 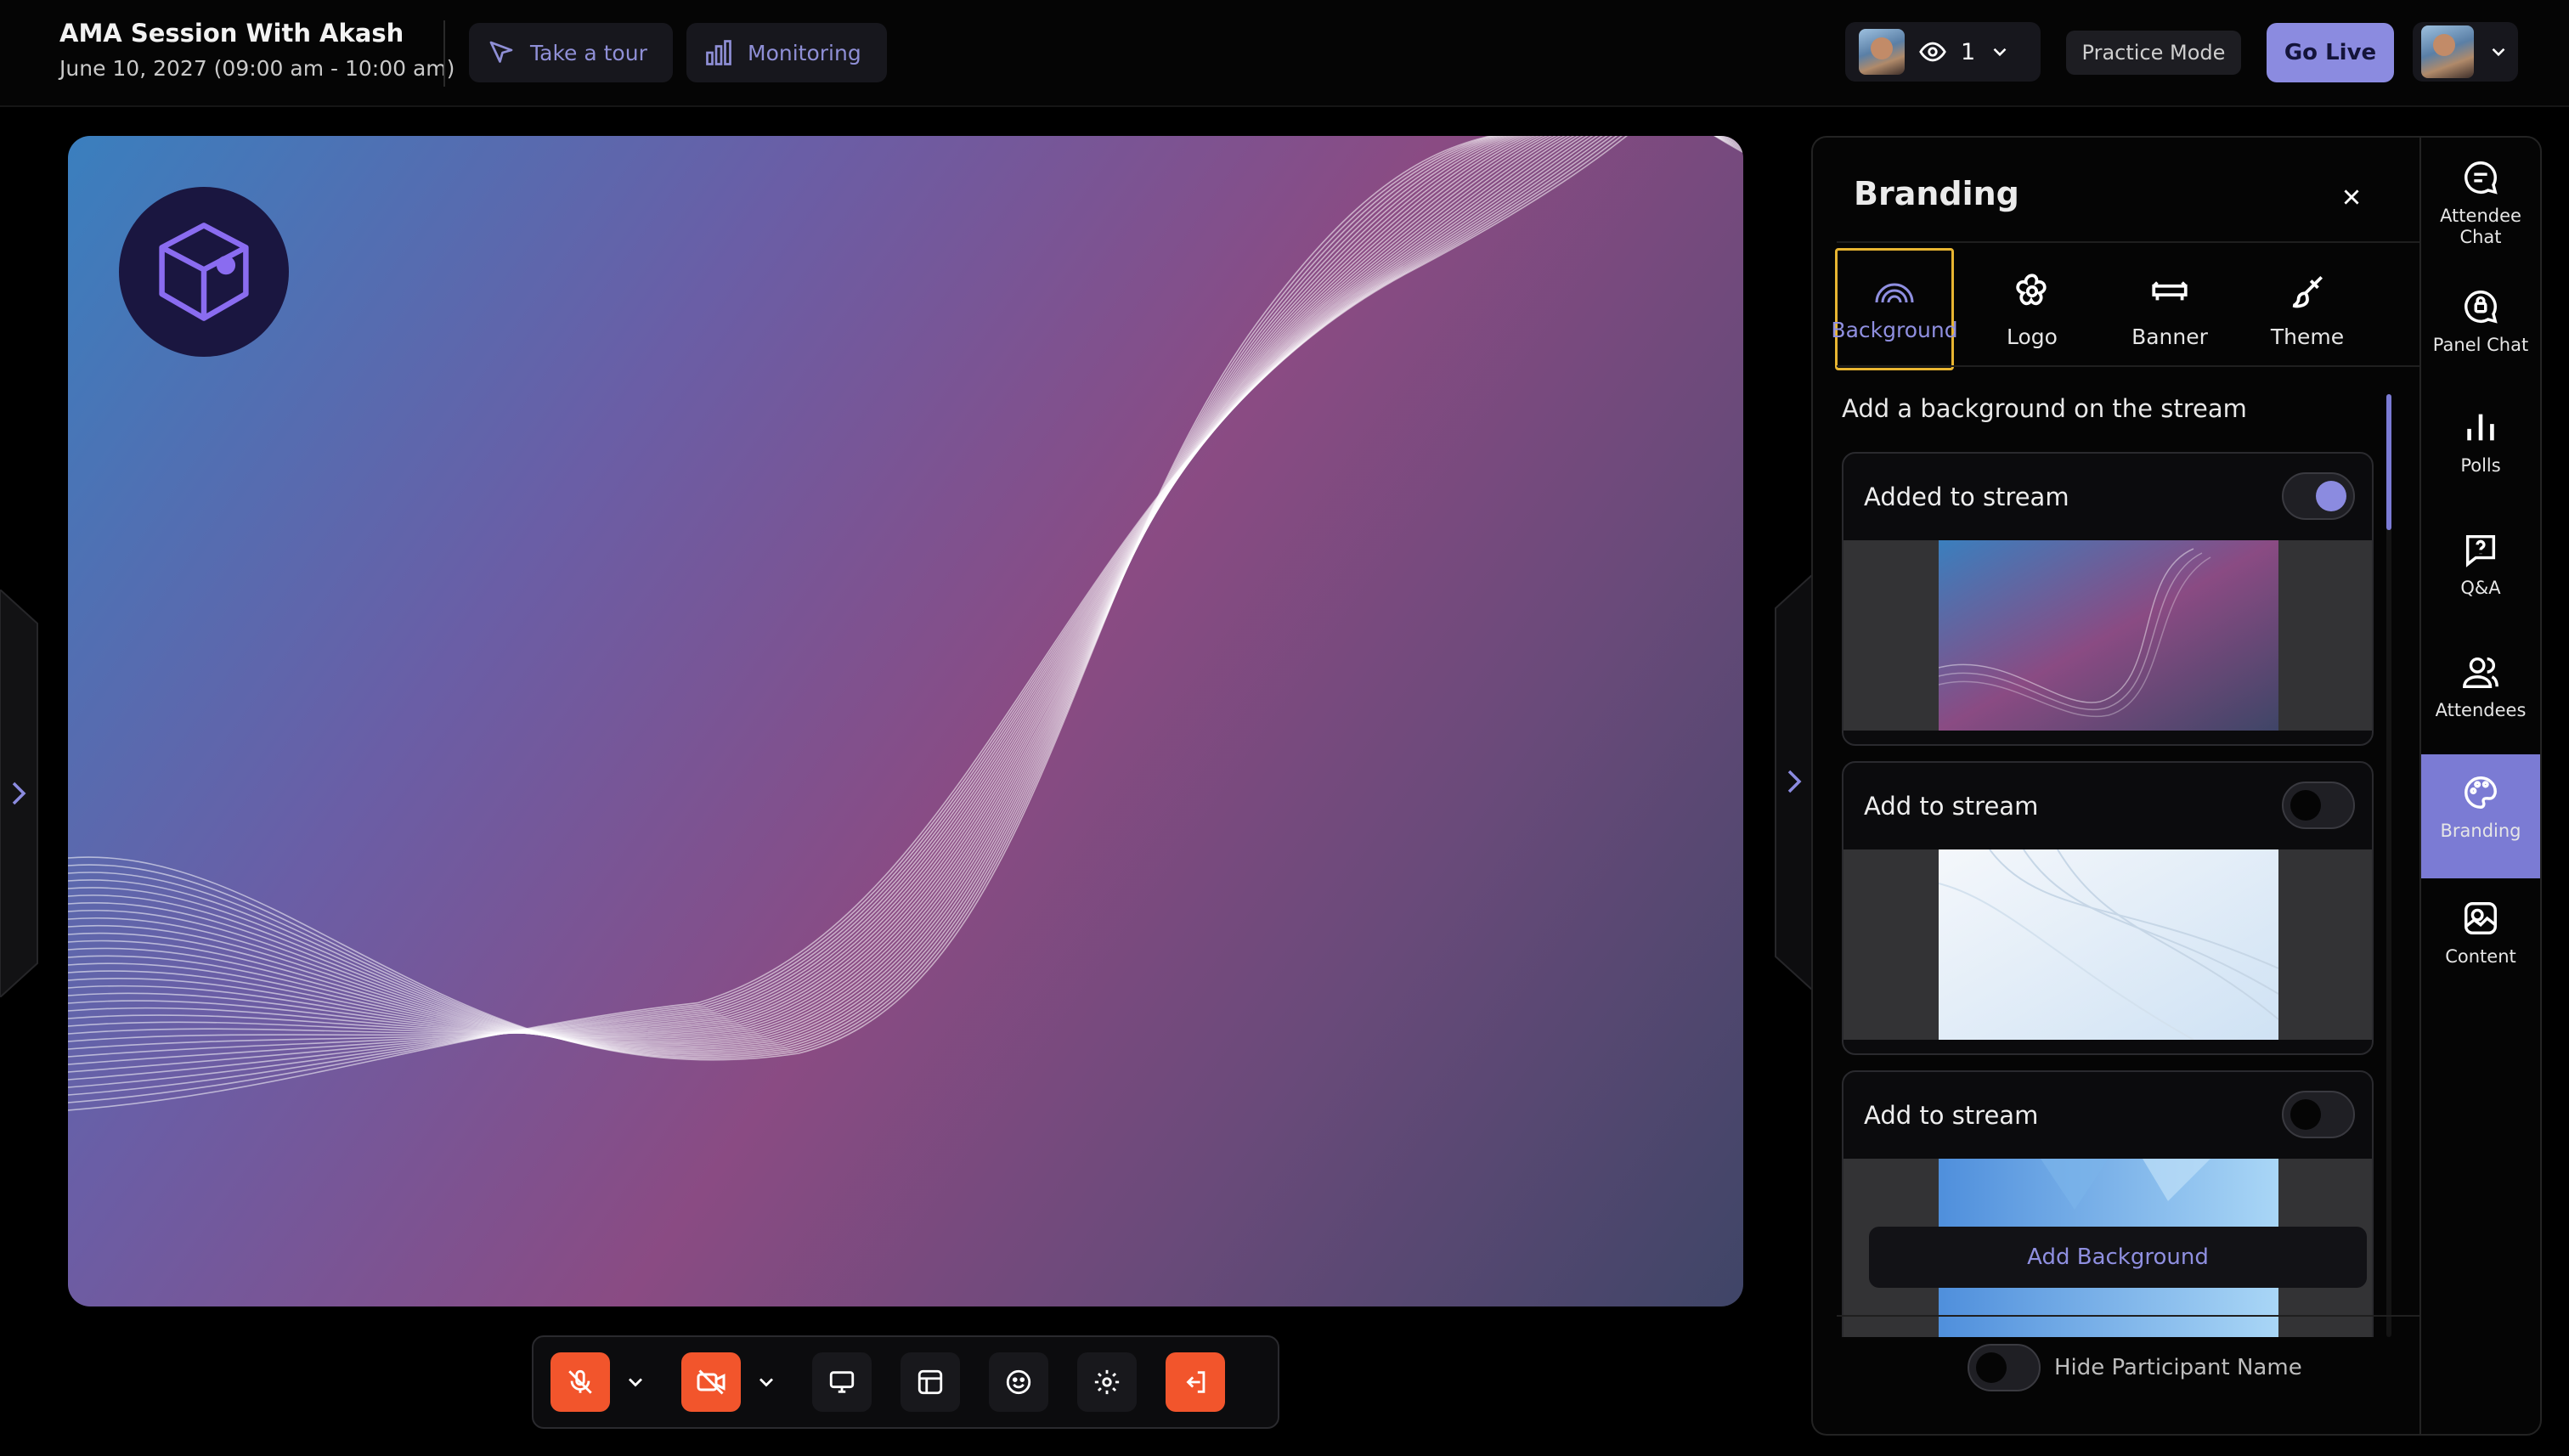 What do you see at coordinates (2480, 816) in the screenshot?
I see `rail-item-branding: Branding` at bounding box center [2480, 816].